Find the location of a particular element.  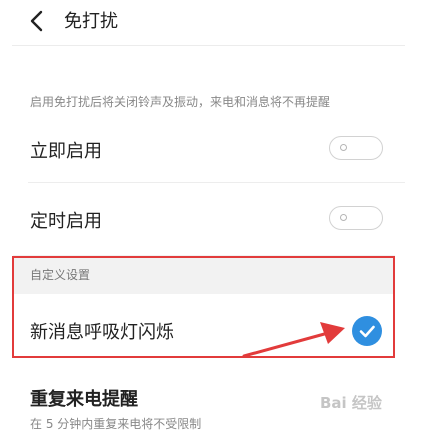

setting-label-immediate: 立即启用 is located at coordinates (66, 151).